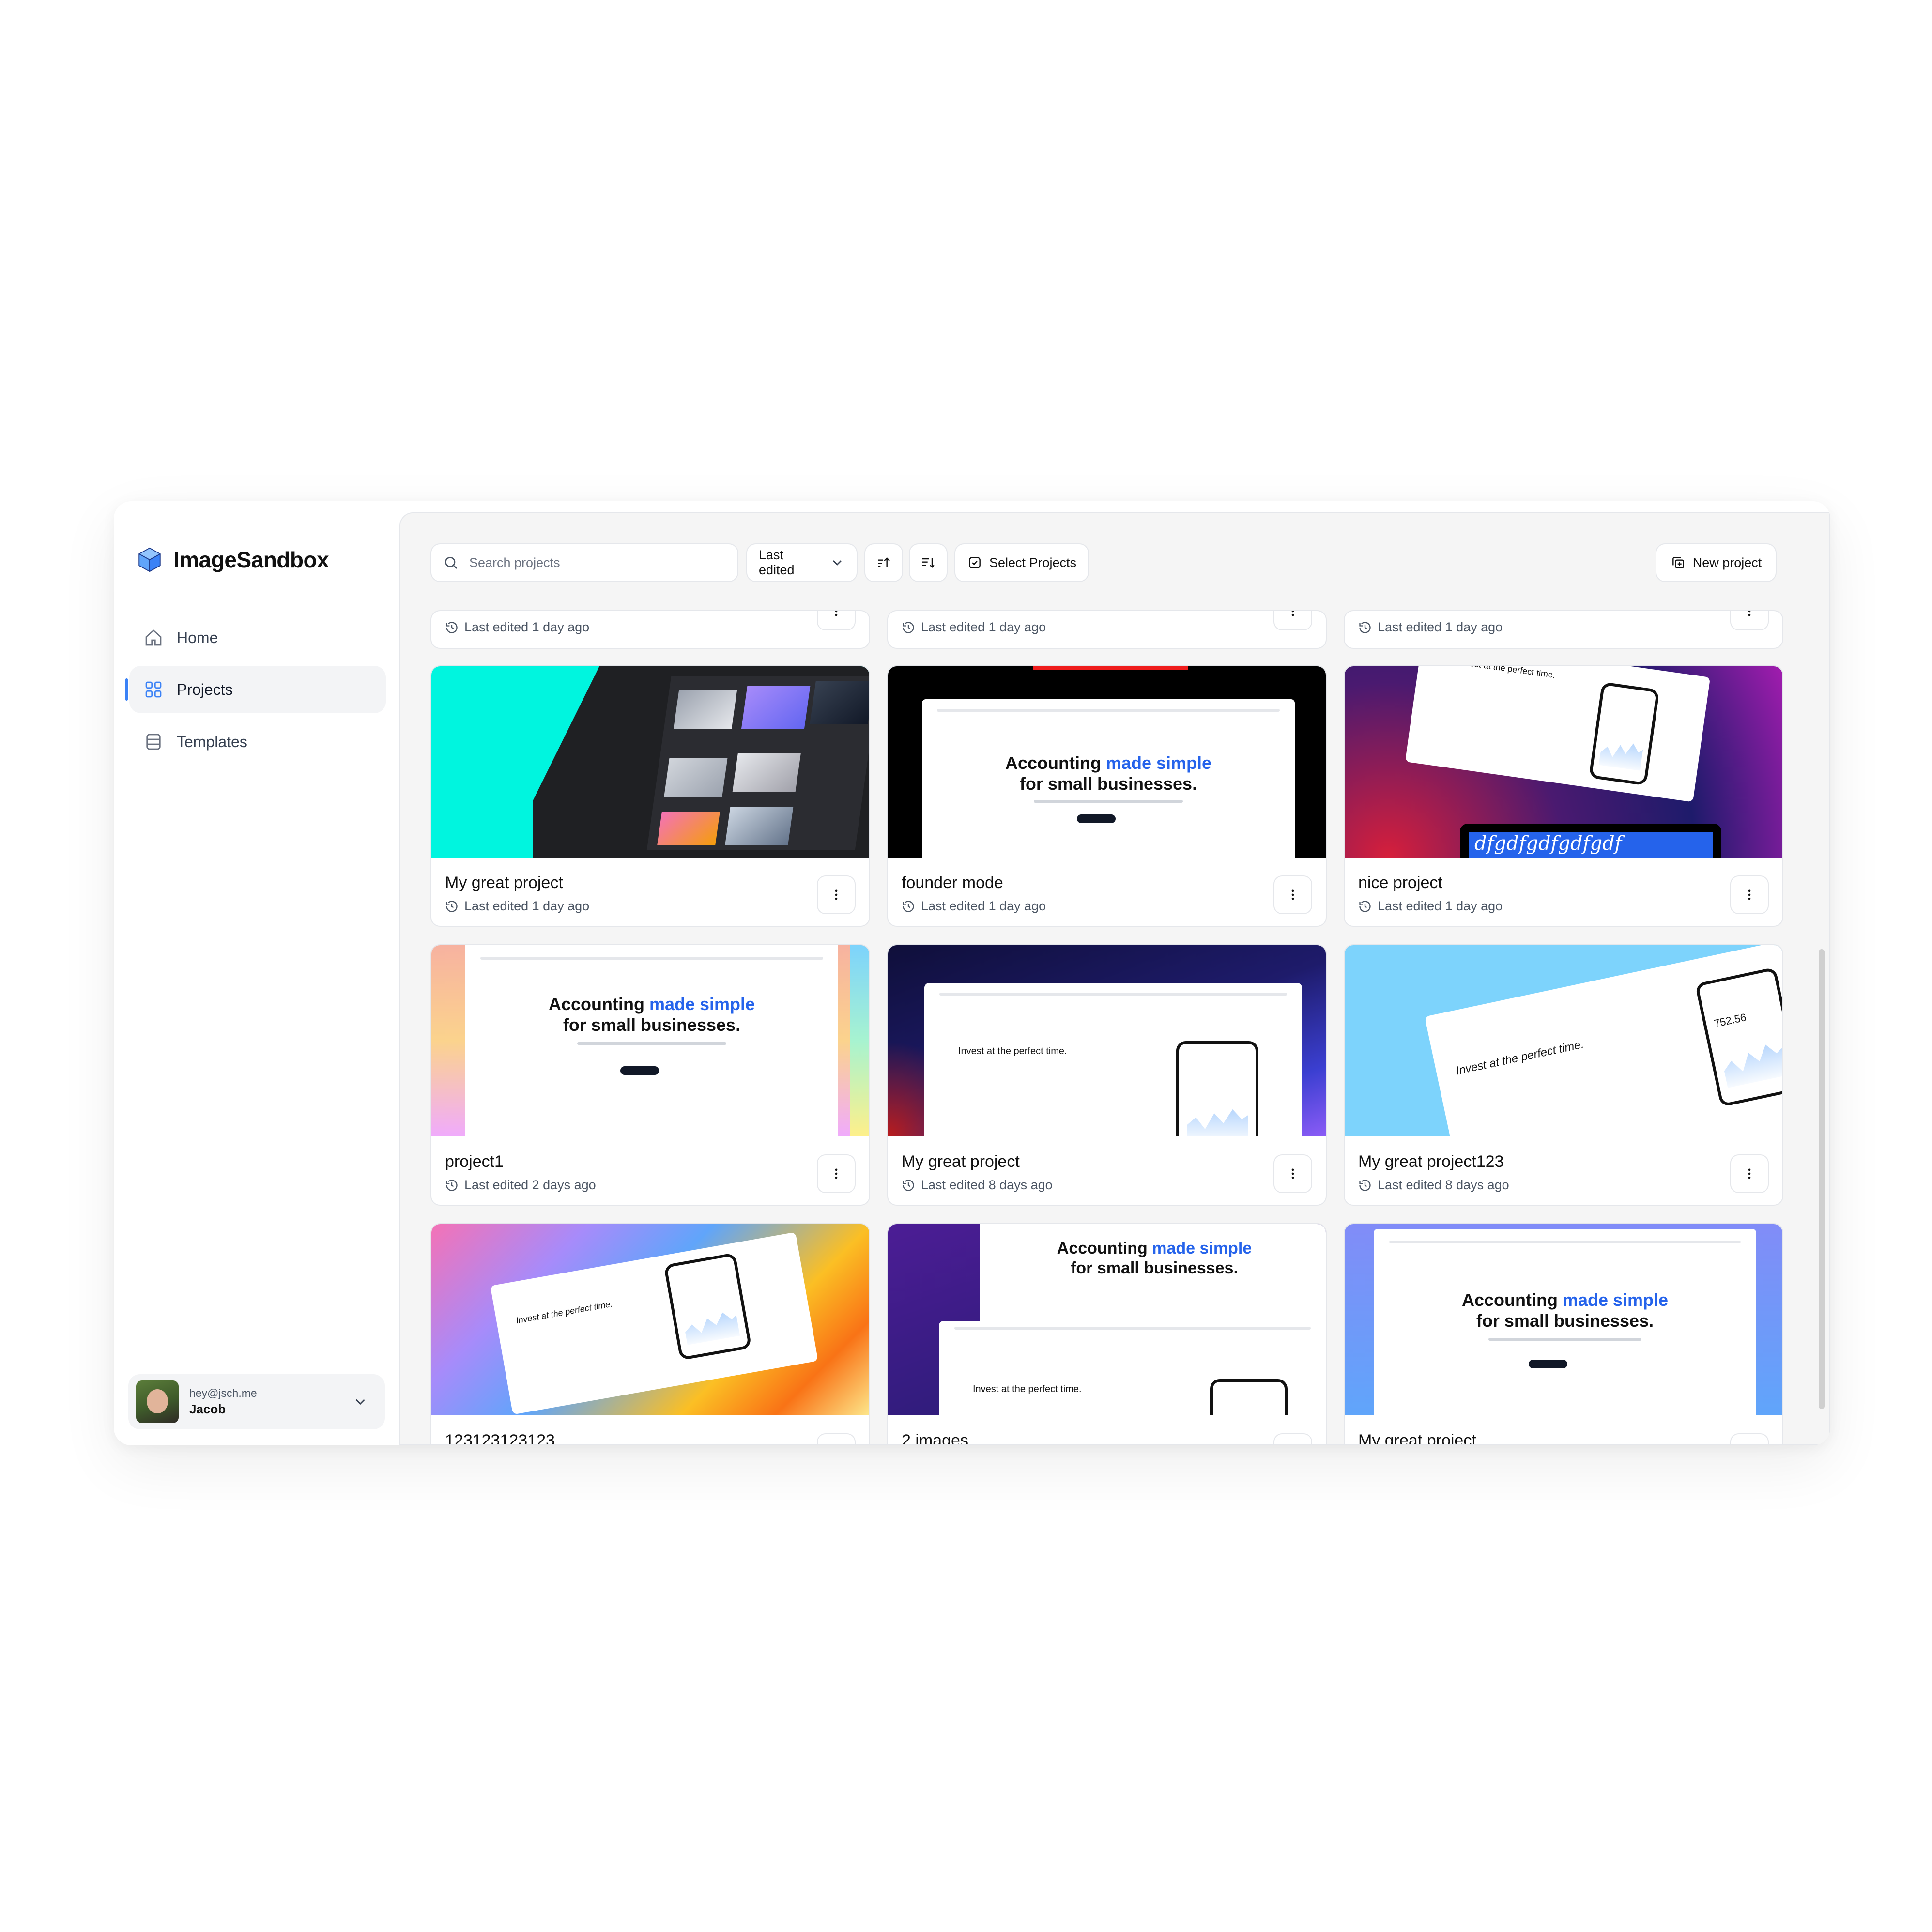 The width and height of the screenshot is (1932, 1932). I want to click on sort-select: Last edited, so click(802, 562).